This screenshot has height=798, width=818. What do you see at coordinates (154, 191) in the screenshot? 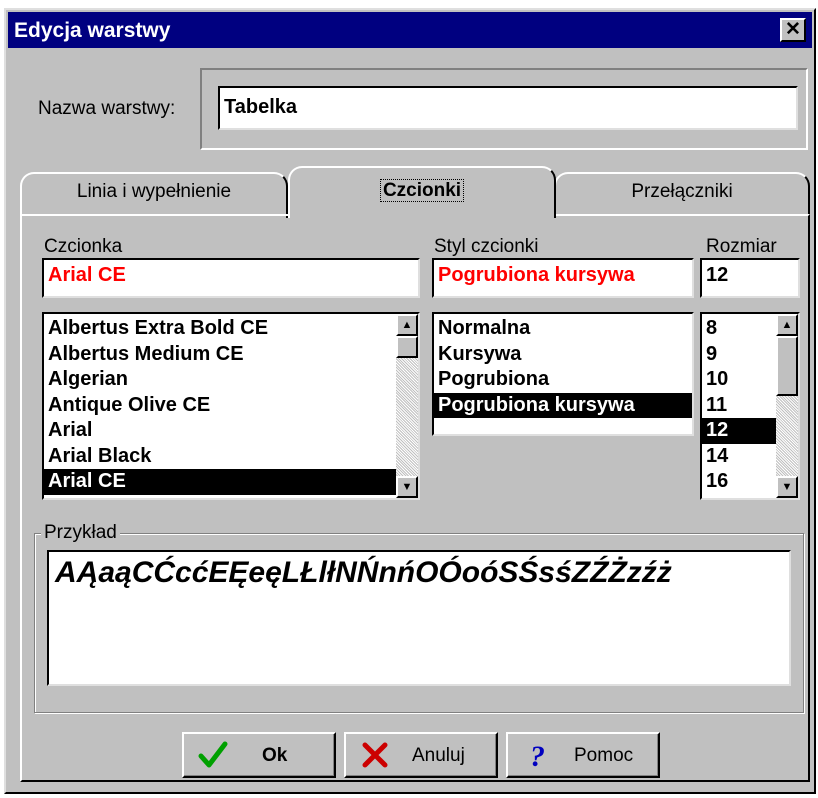
I see `tab-line-fill-label: Linia i wypełnienie` at bounding box center [154, 191].